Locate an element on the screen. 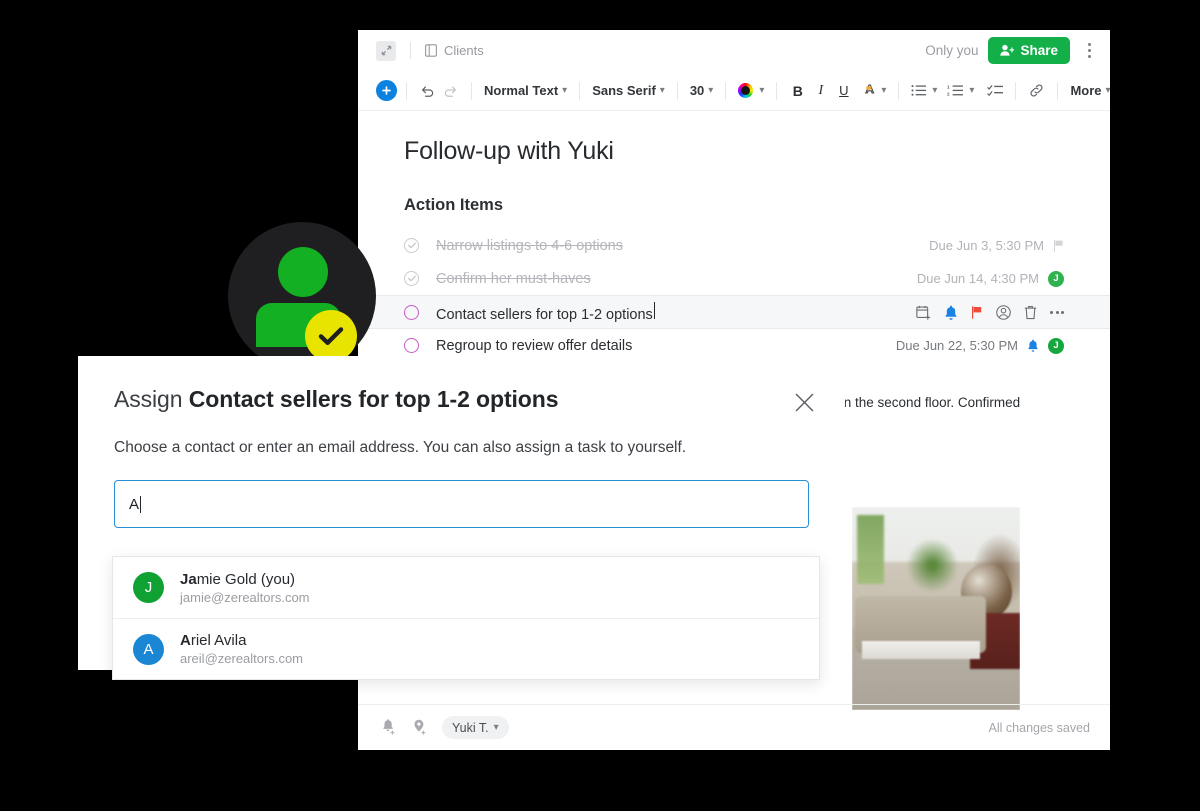 Image resolution: width=1200 pixels, height=811 pixels. table-row-active: Contact sellers for top 1-2 options is located at coordinates (734, 312).